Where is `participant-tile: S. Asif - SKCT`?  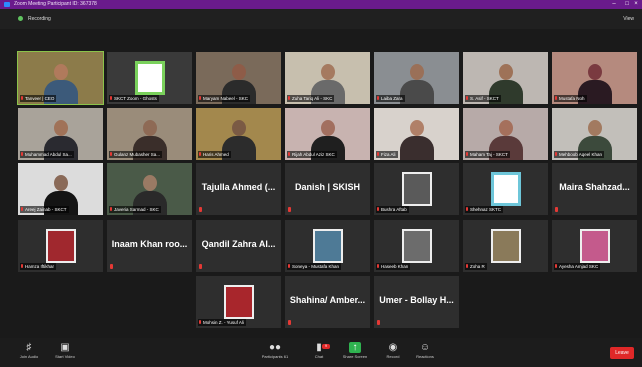
participant-tile: S. Asif - SKCT is located at coordinates (505, 78).